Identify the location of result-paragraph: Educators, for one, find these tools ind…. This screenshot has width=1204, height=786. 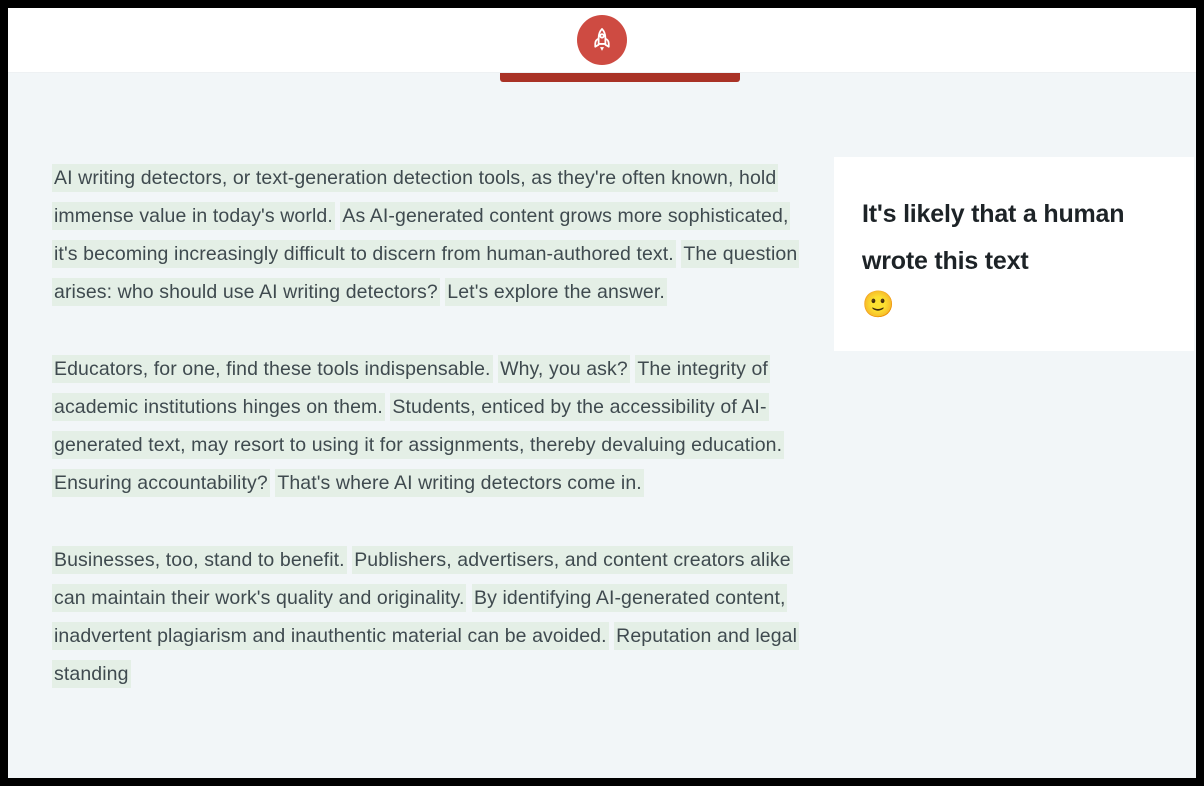
(432, 426).